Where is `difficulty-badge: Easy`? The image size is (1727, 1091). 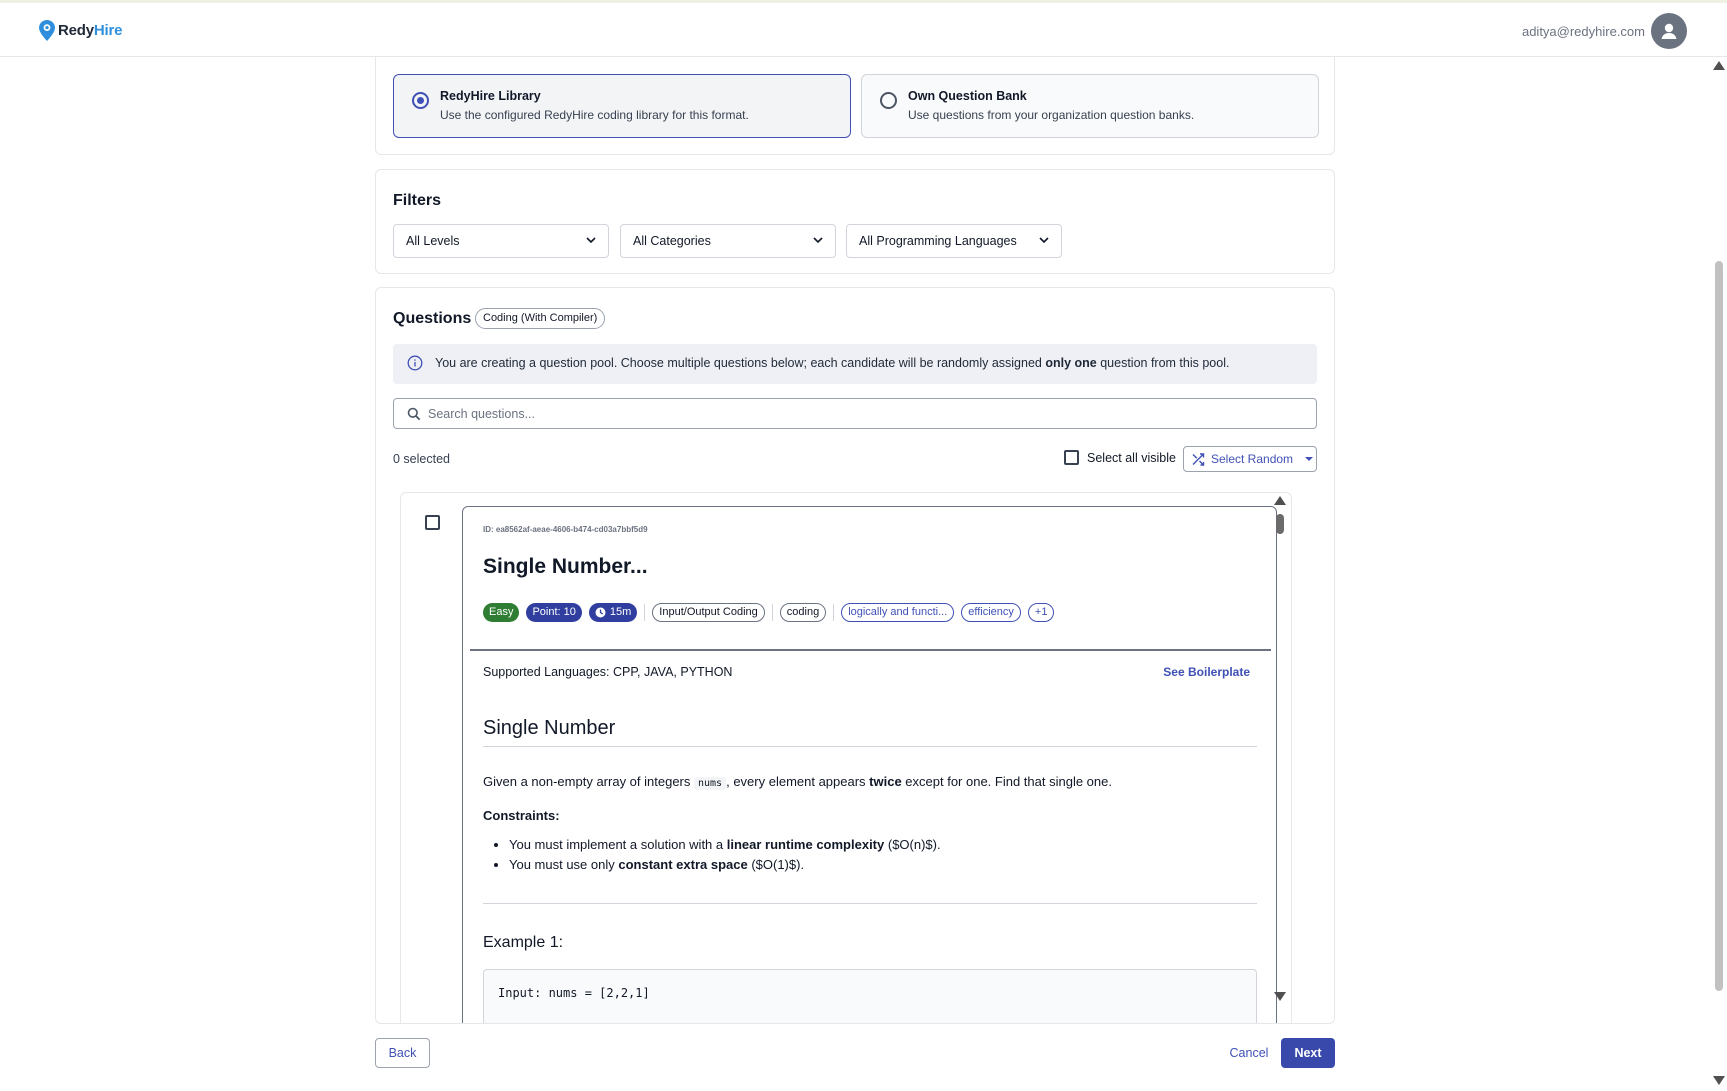 difficulty-badge: Easy is located at coordinates (501, 612).